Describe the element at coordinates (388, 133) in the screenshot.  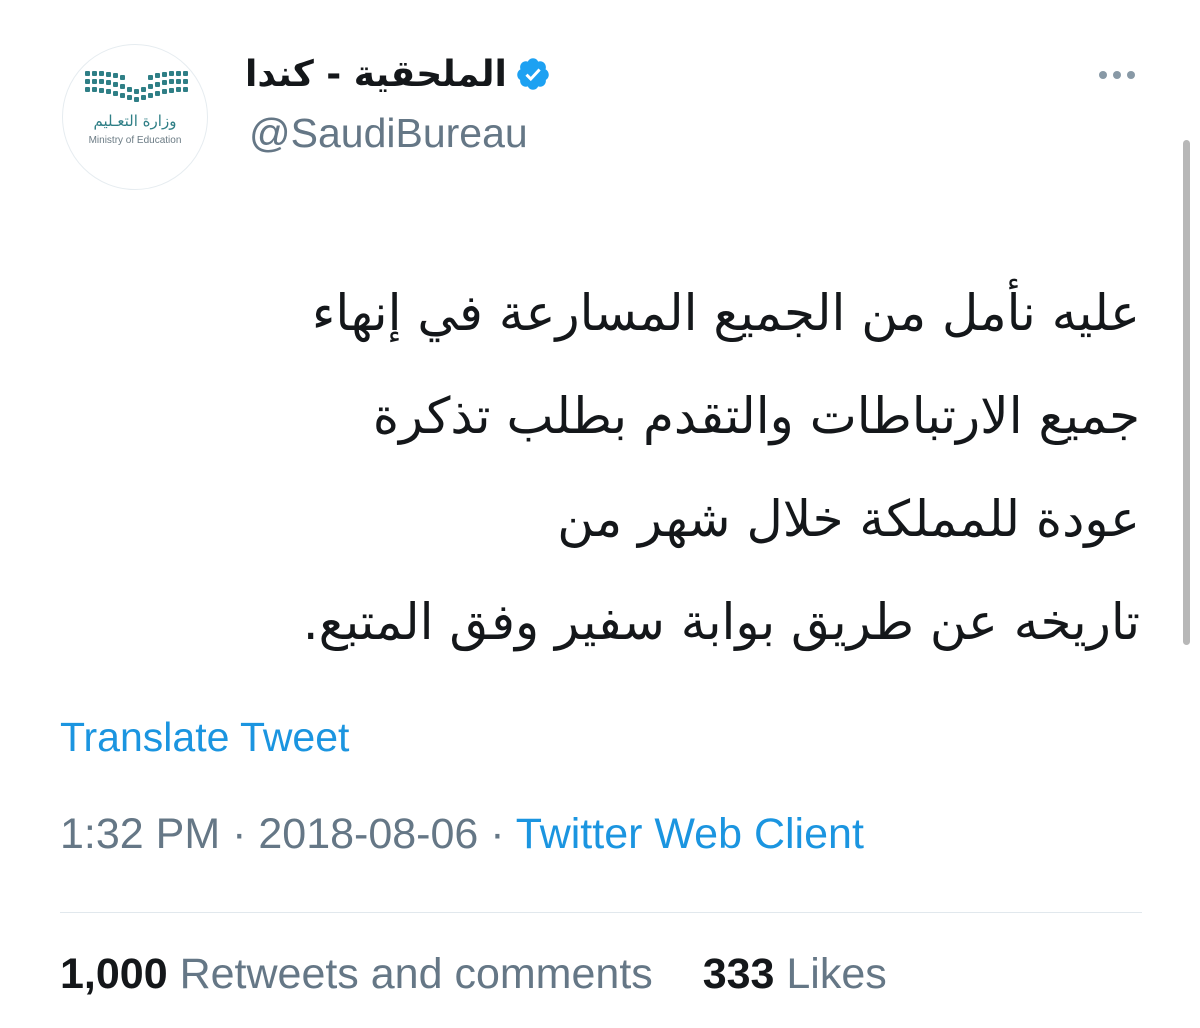
I see `author-handle: @SaudiBureau` at that location.